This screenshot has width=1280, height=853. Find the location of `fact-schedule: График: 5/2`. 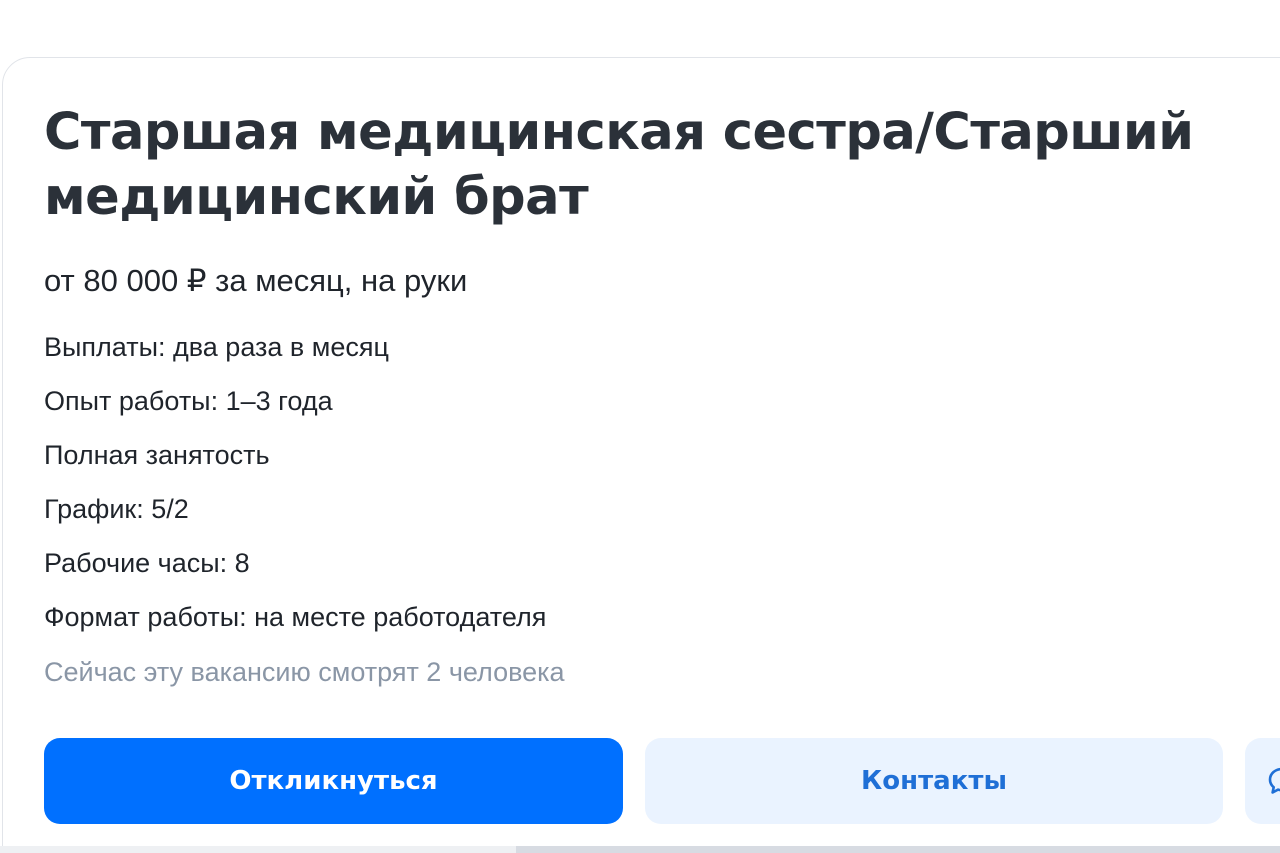

fact-schedule: График: 5/2 is located at coordinates (116, 509).